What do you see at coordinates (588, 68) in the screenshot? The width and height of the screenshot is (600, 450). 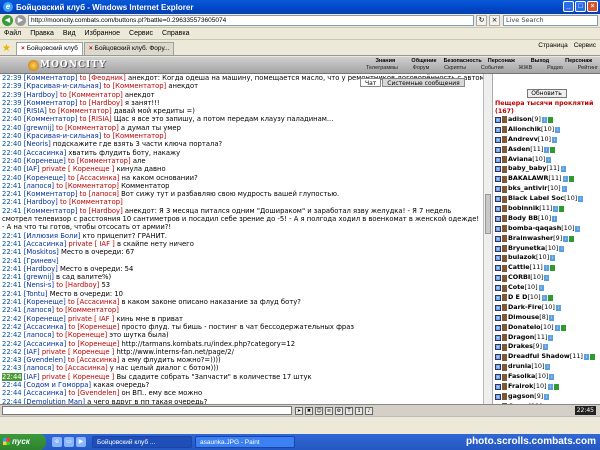 I see `game-subnav-item: Рейтинг` at bounding box center [588, 68].